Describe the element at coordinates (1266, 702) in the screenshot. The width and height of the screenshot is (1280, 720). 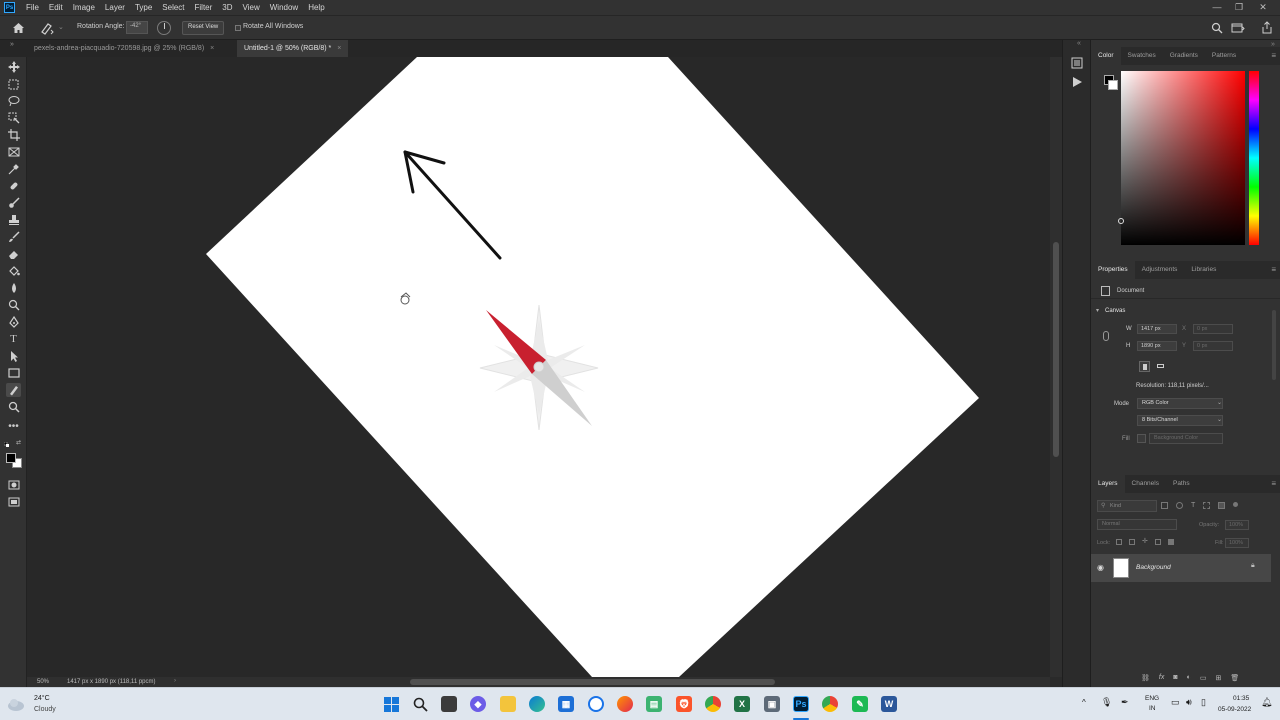
I see `notification-icon: 🔔︎` at that location.